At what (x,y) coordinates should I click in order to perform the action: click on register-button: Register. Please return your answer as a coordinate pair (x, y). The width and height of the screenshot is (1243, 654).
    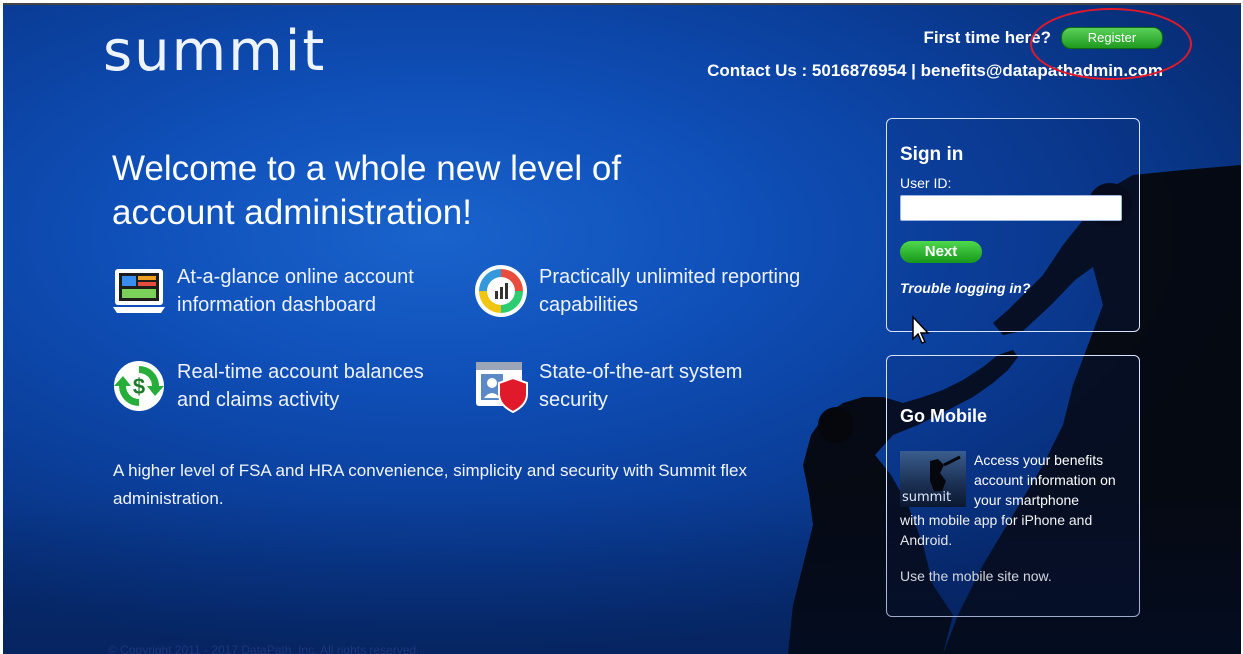
    Looking at the image, I should click on (1112, 38).